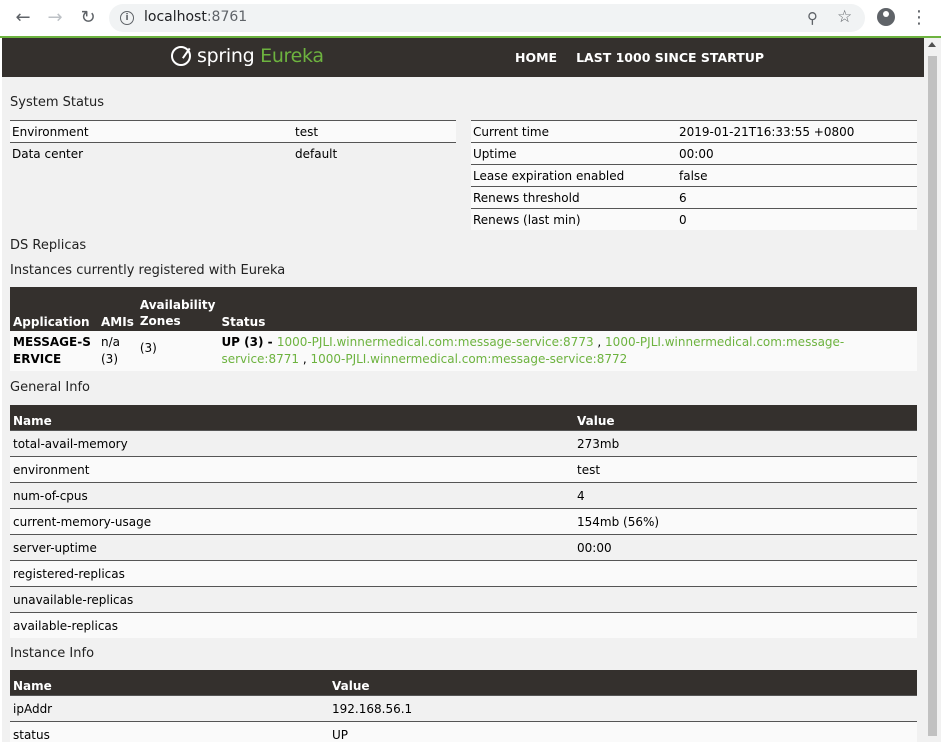 This screenshot has width=941, height=742. I want to click on logo-eureka-text: Eureka, so click(292, 56).